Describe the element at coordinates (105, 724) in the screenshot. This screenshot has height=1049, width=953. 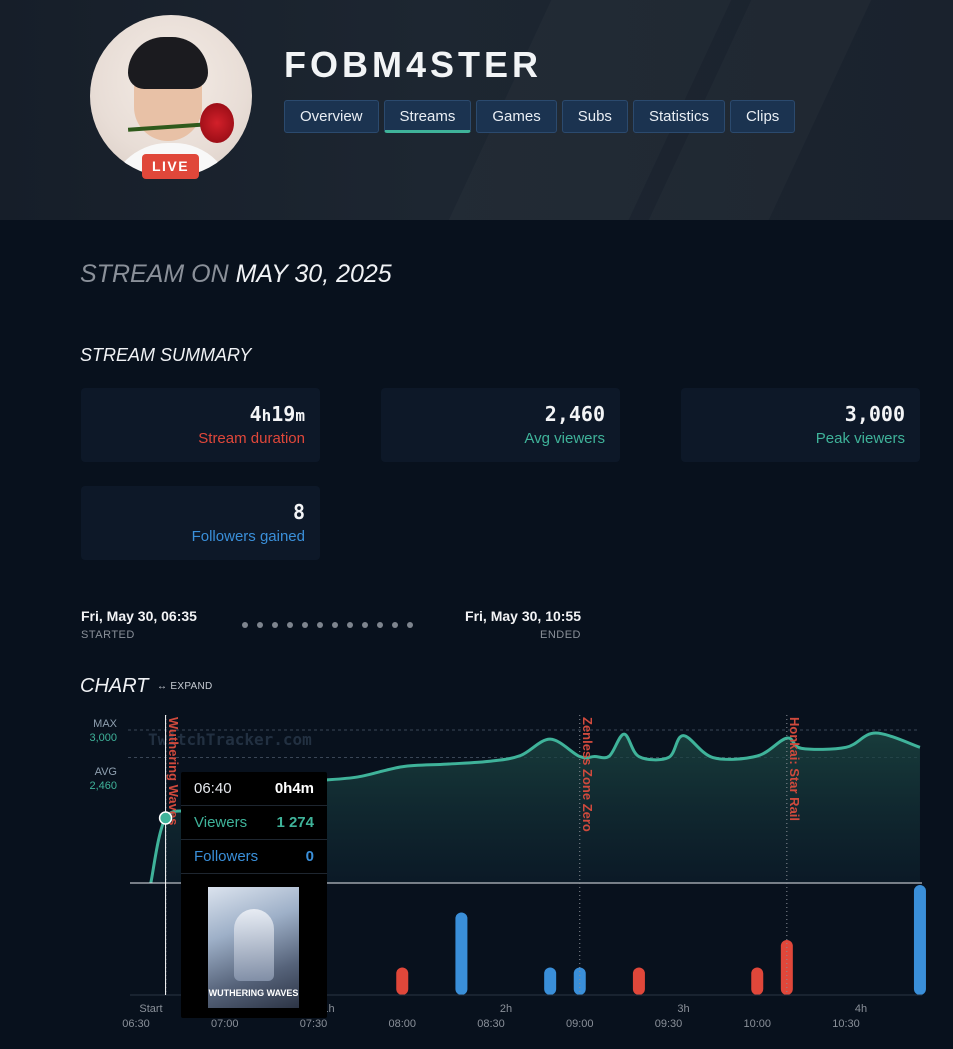
I see `max-label: MAX` at that location.